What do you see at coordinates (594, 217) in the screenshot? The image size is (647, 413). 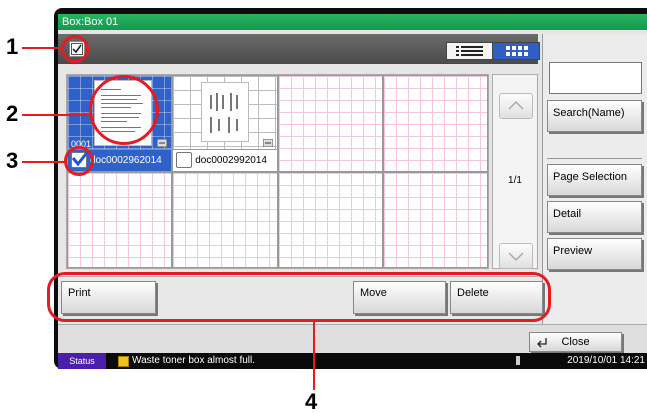 I see `detail-button: Detail` at bounding box center [594, 217].